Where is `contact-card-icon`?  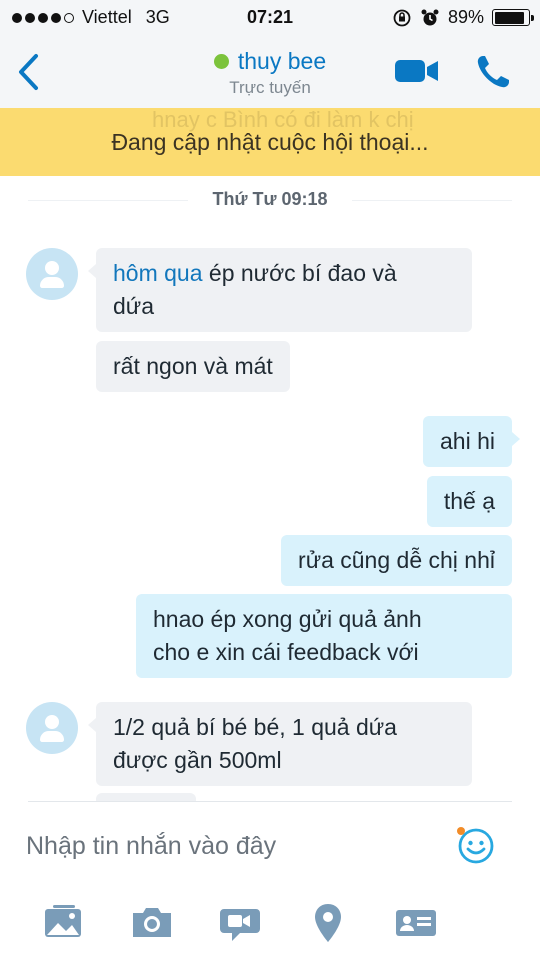
contact-card-icon is located at coordinates (416, 923).